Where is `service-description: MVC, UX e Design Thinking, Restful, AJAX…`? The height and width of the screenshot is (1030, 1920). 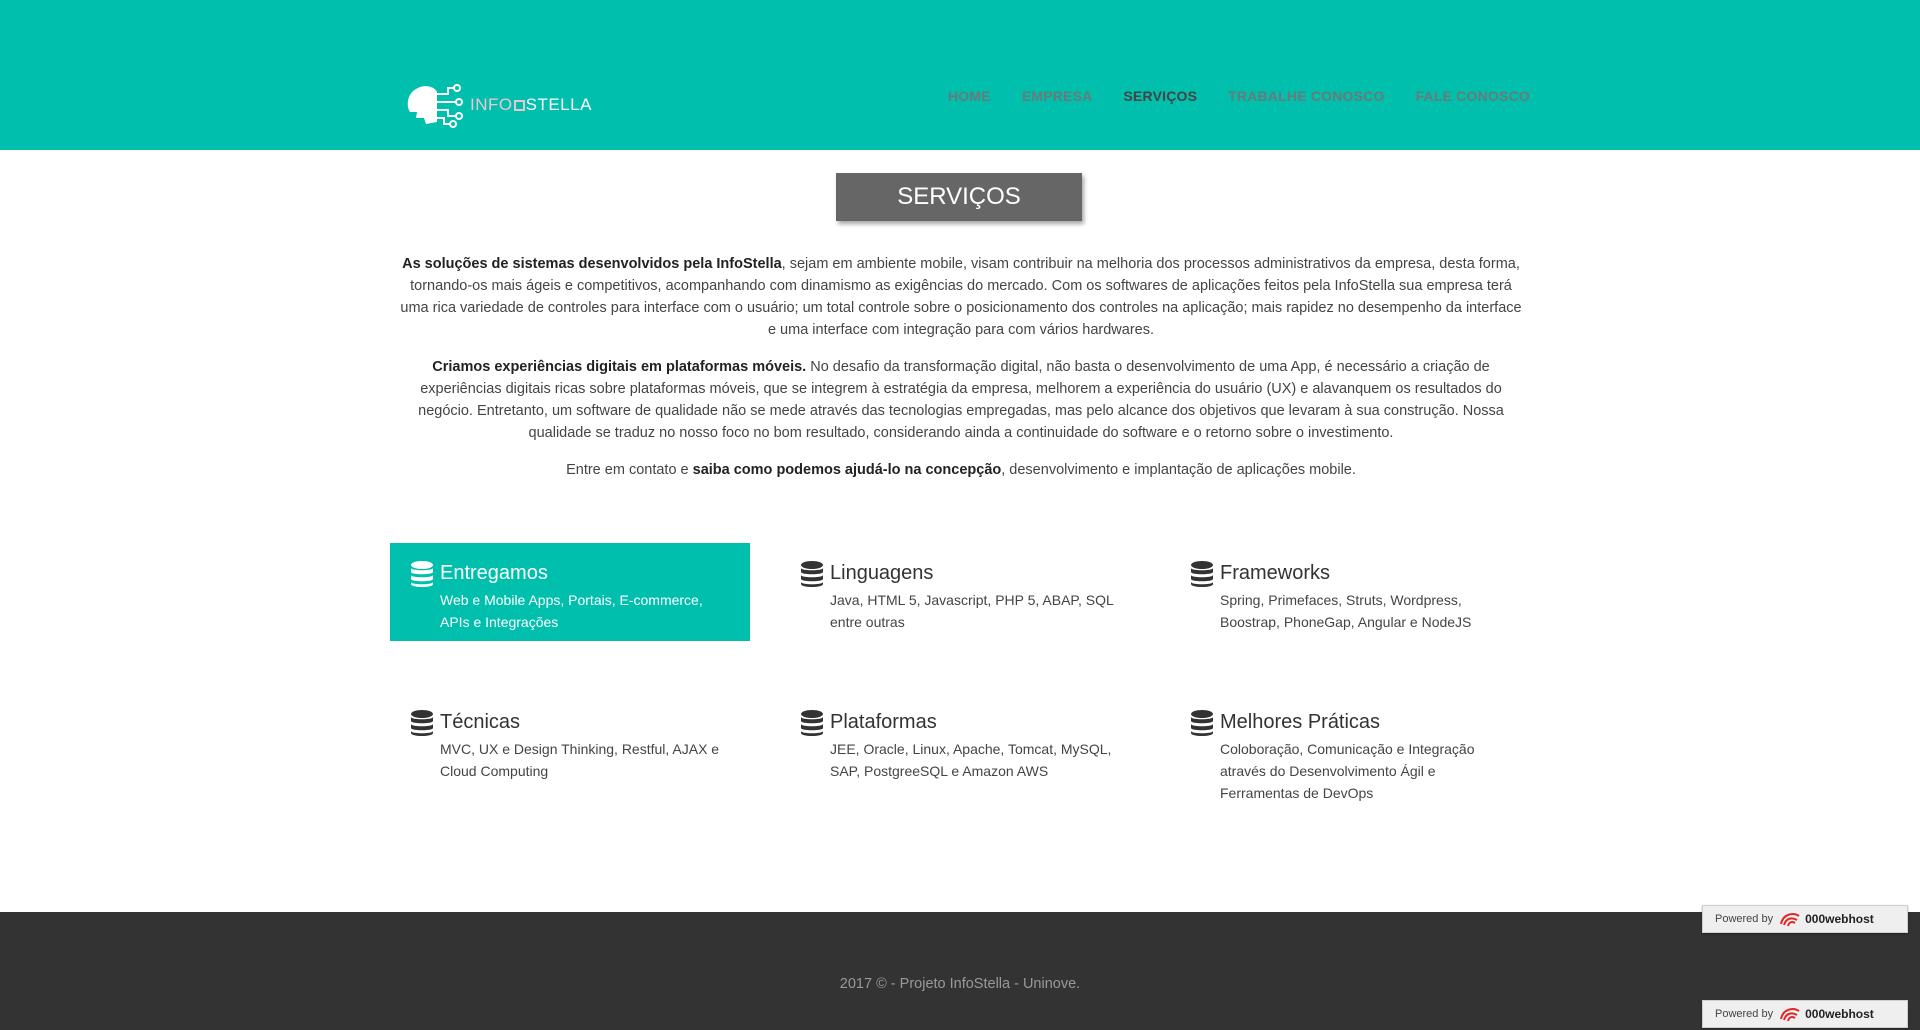
service-description: MVC, UX e Design Thinking, Restful, AJAX… is located at coordinates (580, 760).